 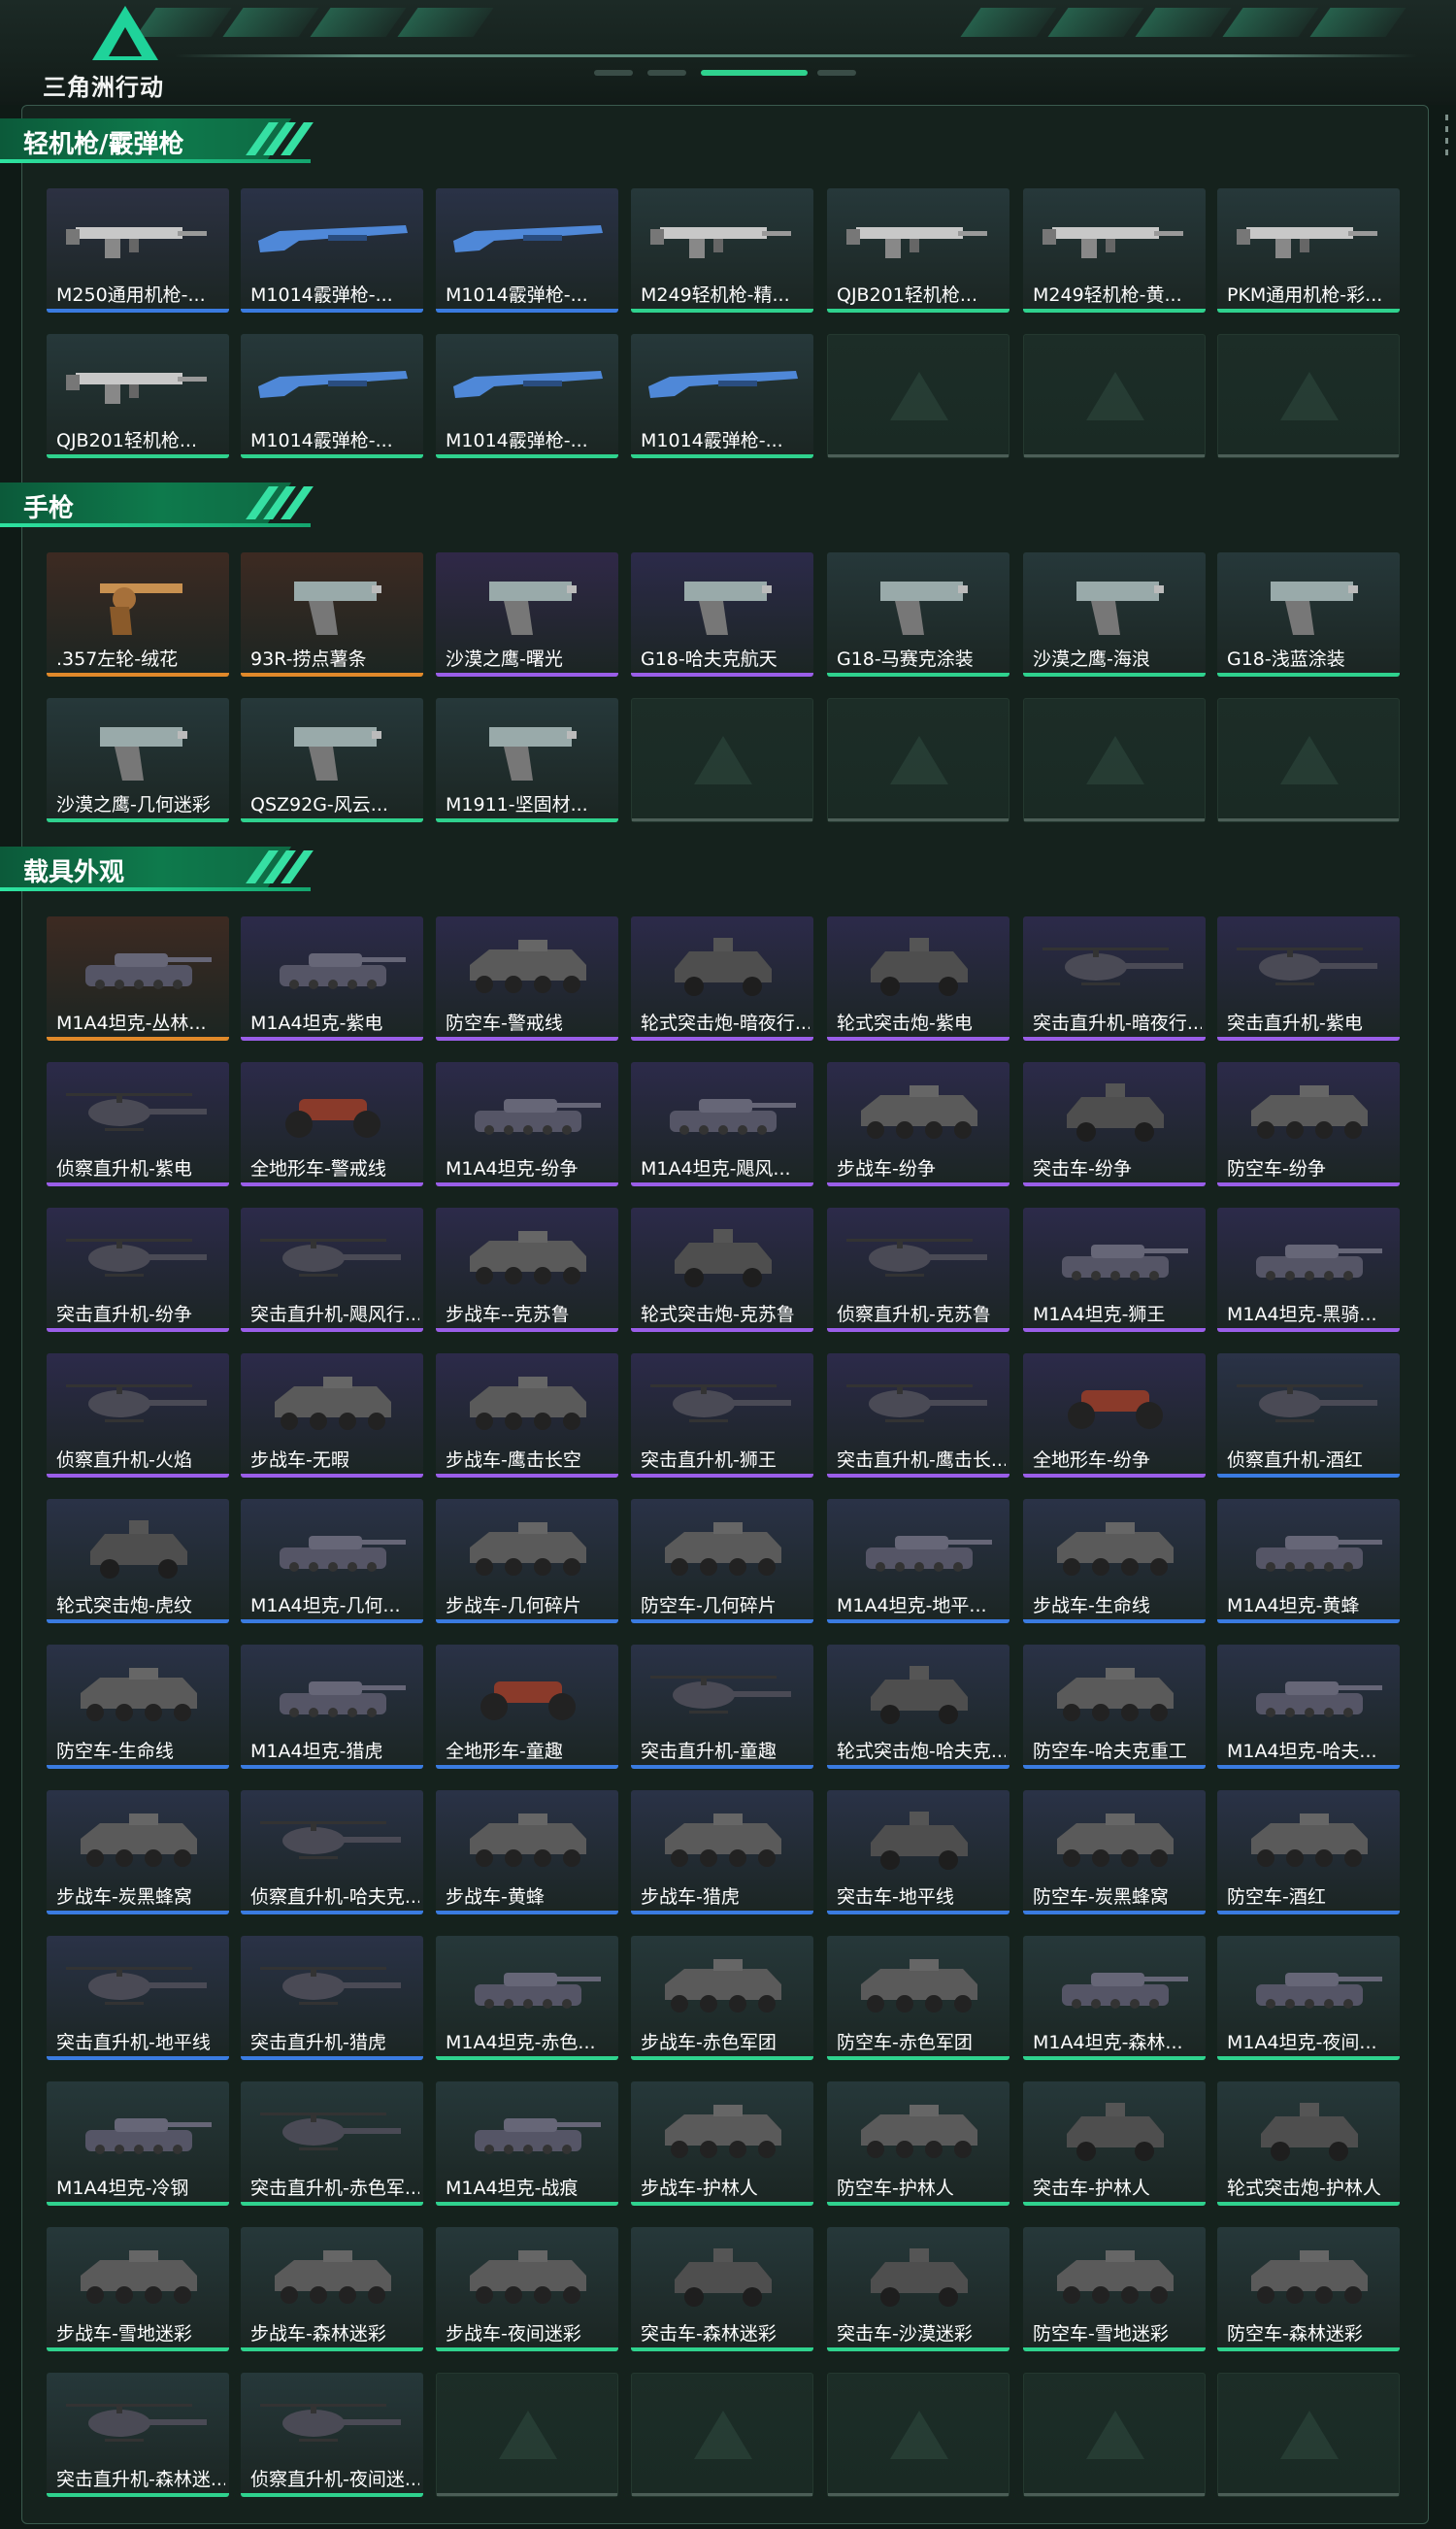 What do you see at coordinates (722, 1707) in the screenshot?
I see `item-card: 突击直升机-童趣` at bounding box center [722, 1707].